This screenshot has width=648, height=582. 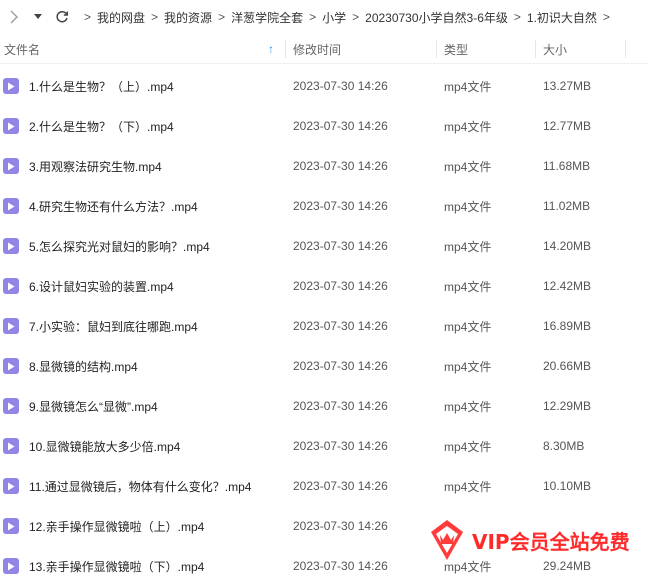 I want to click on file-row: 12.亲手操作显微镜啦（上）.mp4 2023-07-30 14:26, so click(x=324, y=526).